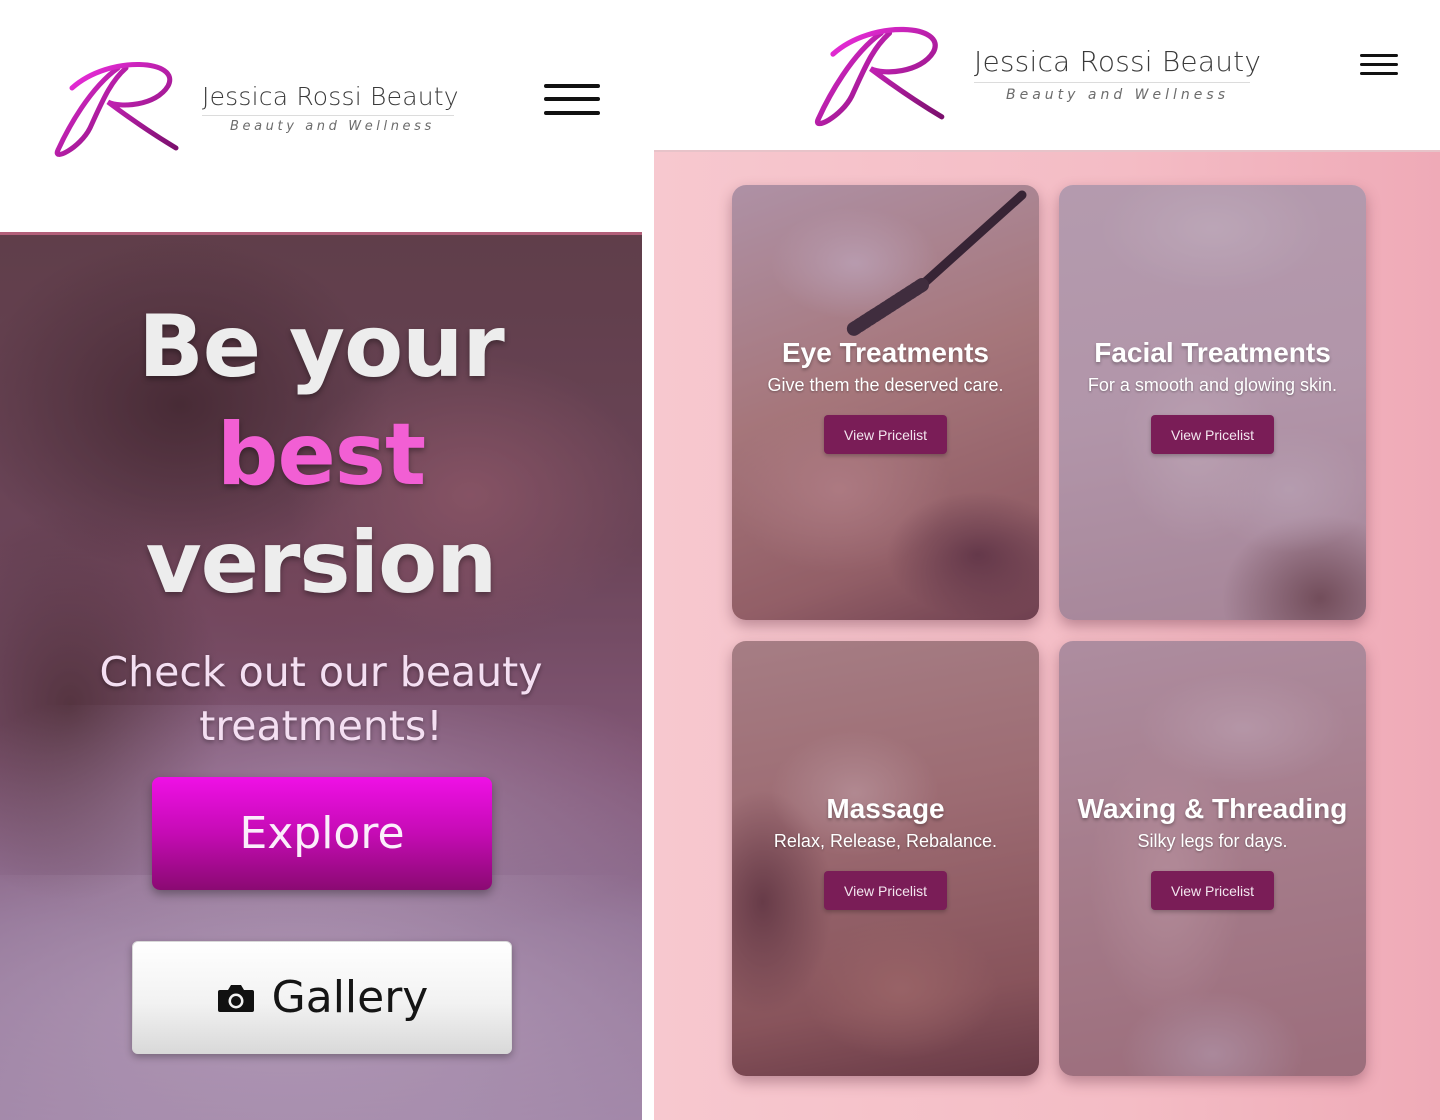 The height and width of the screenshot is (1120, 1440). What do you see at coordinates (350, 997) in the screenshot?
I see `gallery-button-label: Gallery` at bounding box center [350, 997].